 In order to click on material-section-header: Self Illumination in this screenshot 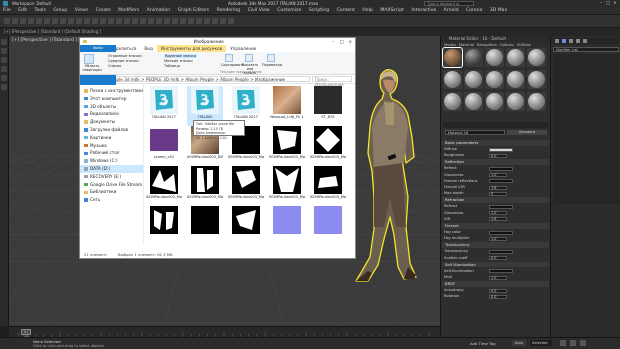, I will do `click(495, 264)`.